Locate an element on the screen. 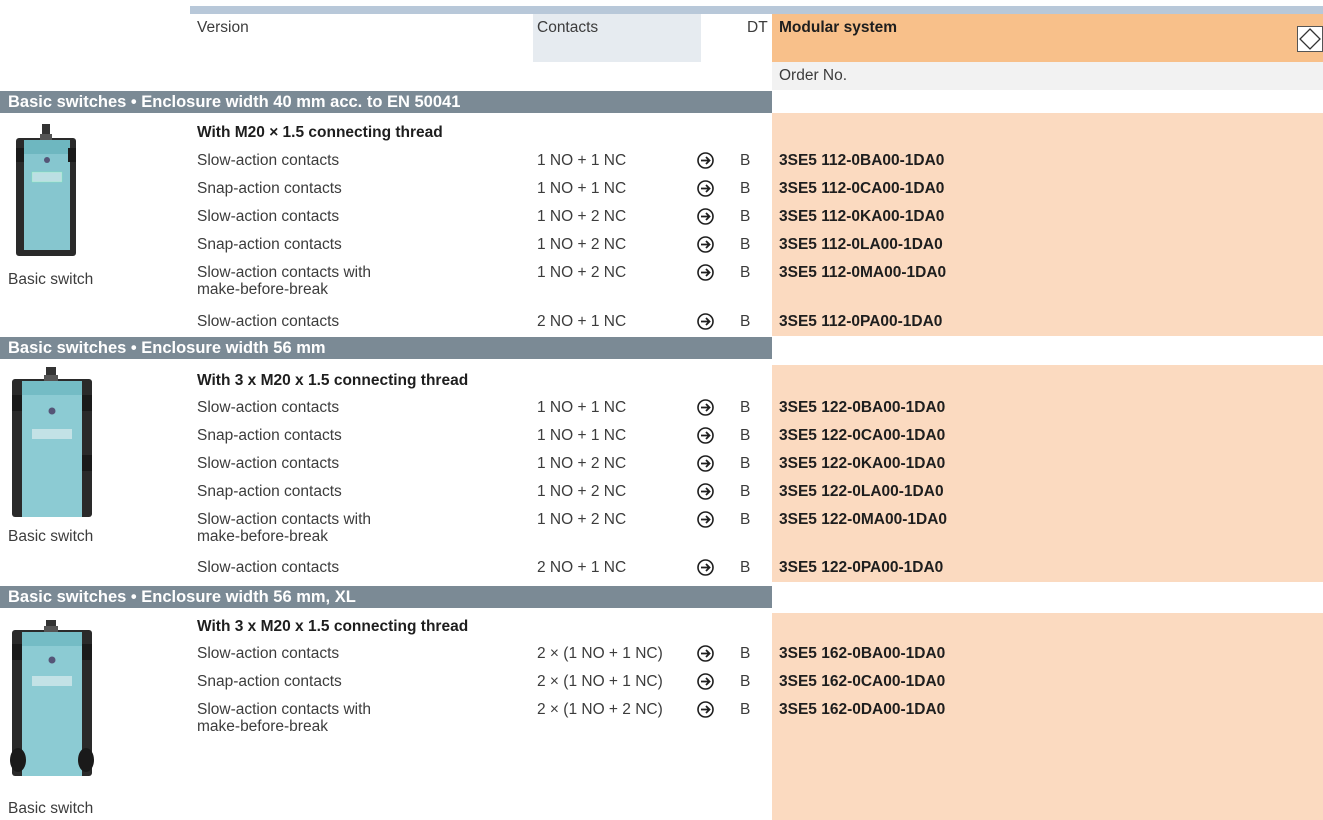 Image resolution: width=1323 pixels, height=820 pixels. product-image-basic-switch-40mm is located at coordinates (46, 190).